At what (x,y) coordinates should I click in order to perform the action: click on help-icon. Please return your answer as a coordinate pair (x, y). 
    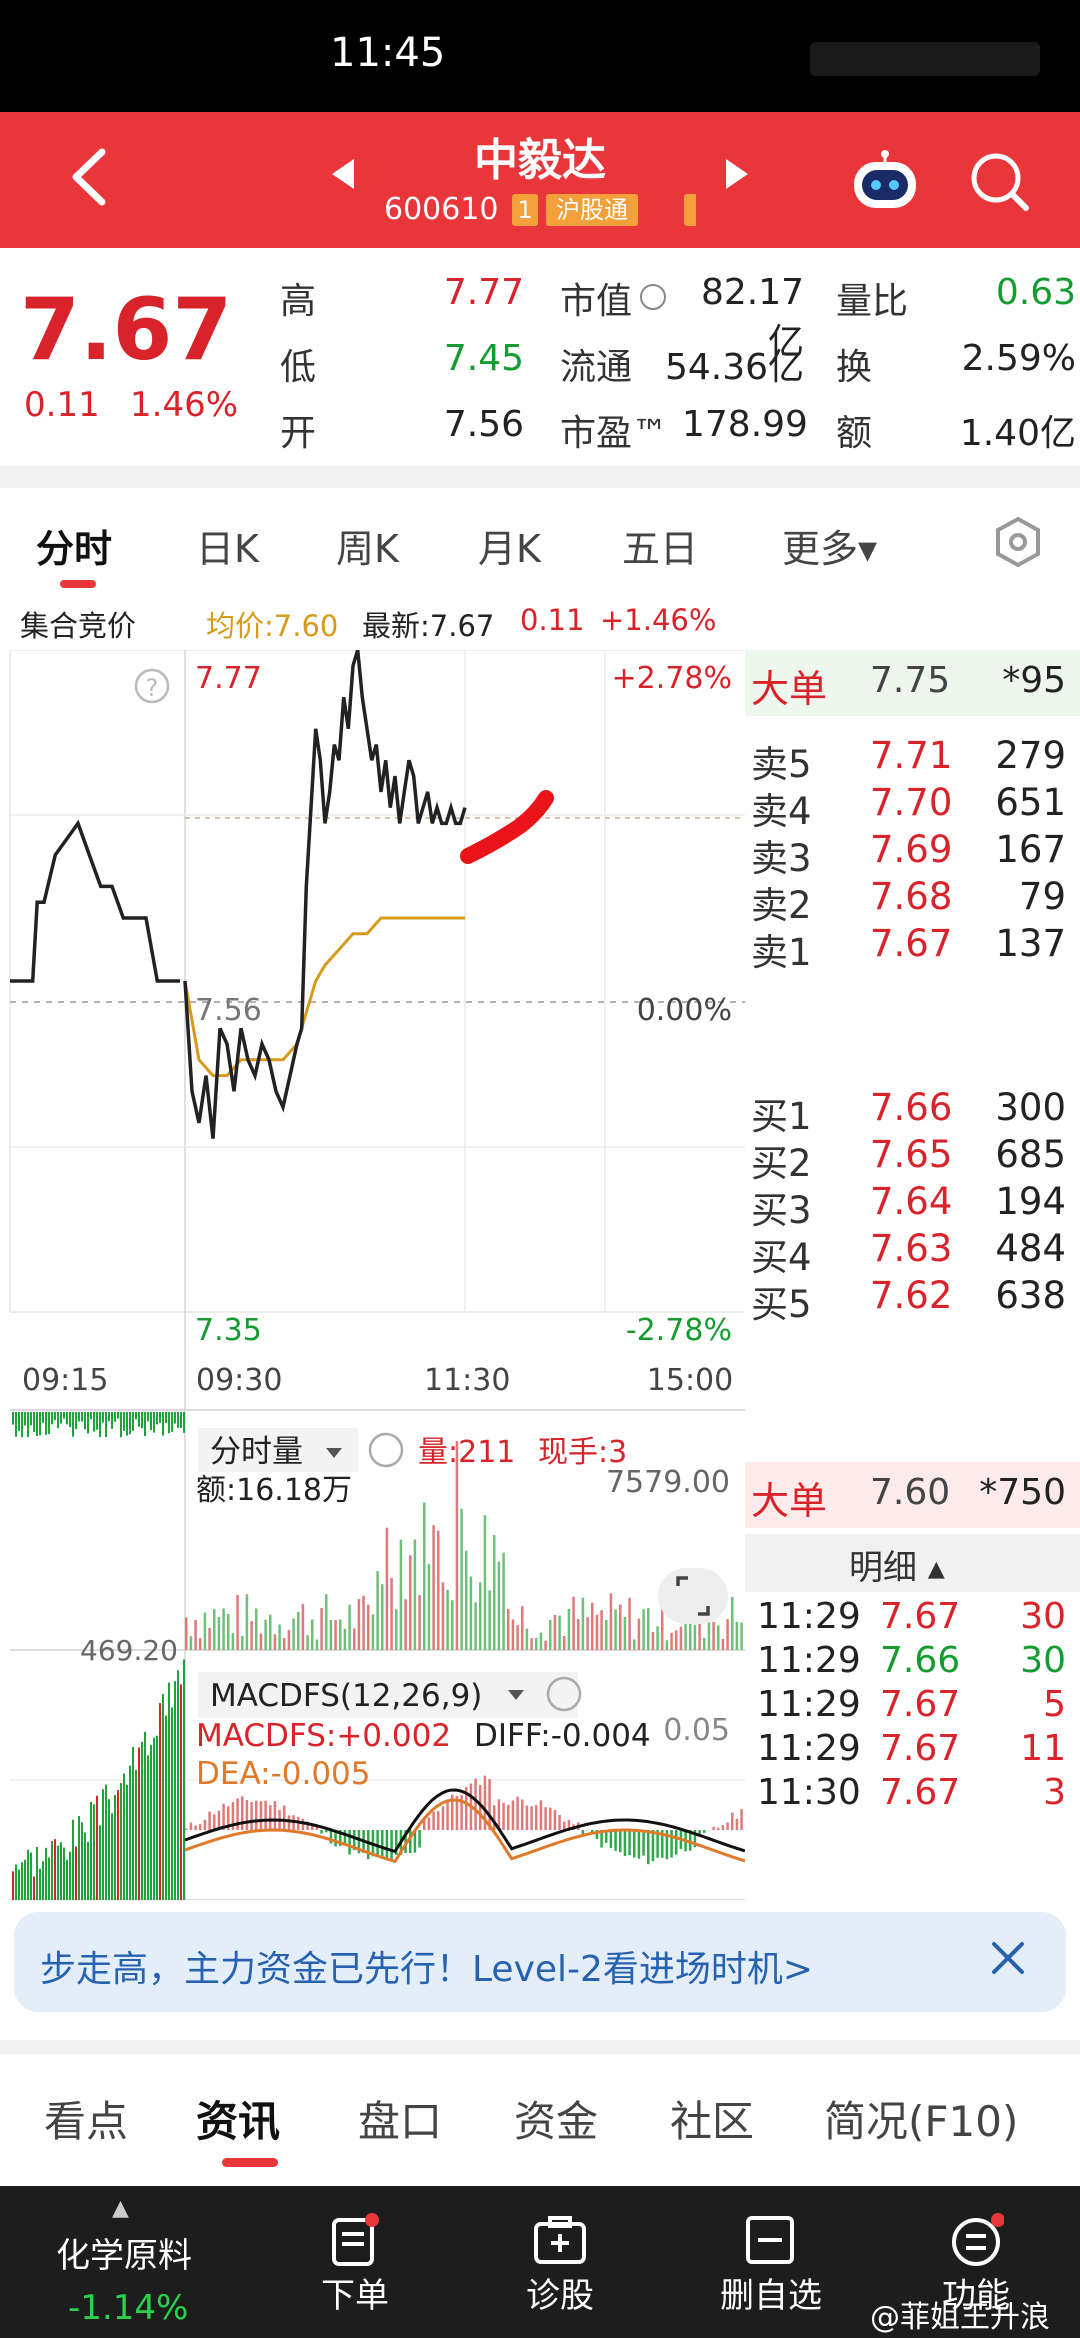
    Looking at the image, I should click on (386, 1450).